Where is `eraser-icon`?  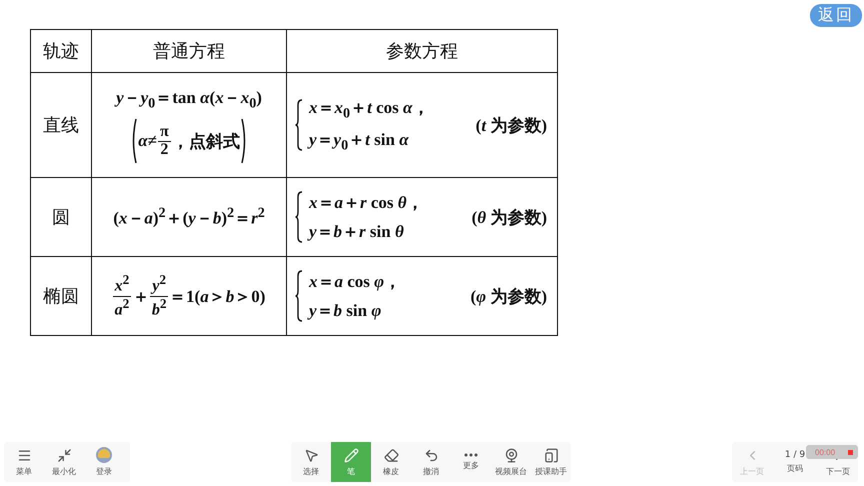 eraser-icon is located at coordinates (391, 455).